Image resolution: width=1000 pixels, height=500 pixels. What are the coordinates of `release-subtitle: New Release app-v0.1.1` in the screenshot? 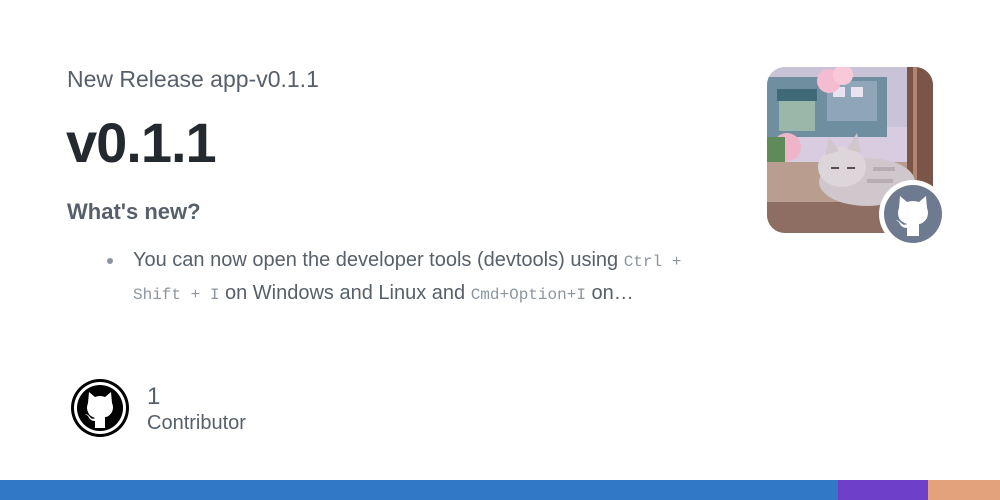 It's located at (193, 79).